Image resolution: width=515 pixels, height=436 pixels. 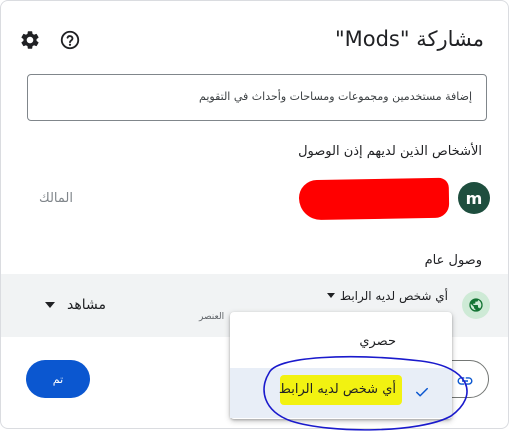 I want to click on menu-item-label: أي شخص لديه الرابط, so click(x=337, y=389).